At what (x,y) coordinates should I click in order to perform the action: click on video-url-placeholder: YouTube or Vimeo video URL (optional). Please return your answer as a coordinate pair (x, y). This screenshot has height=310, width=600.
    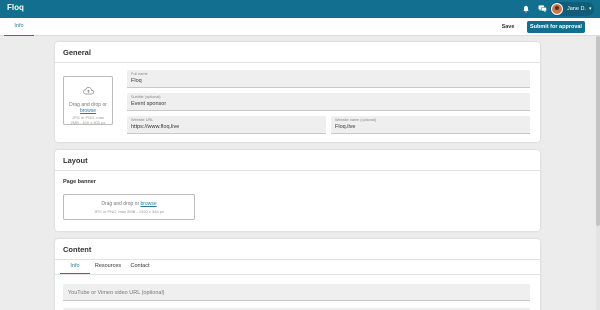
    Looking at the image, I should click on (116, 293).